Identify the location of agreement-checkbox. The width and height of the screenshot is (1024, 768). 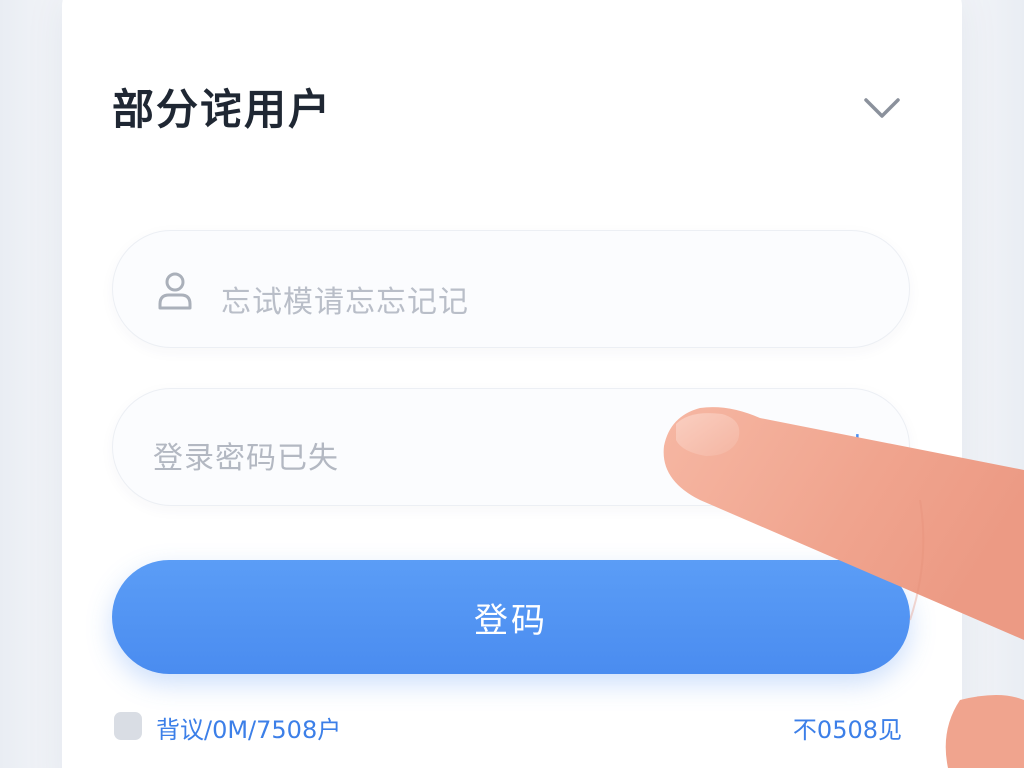
(128, 726).